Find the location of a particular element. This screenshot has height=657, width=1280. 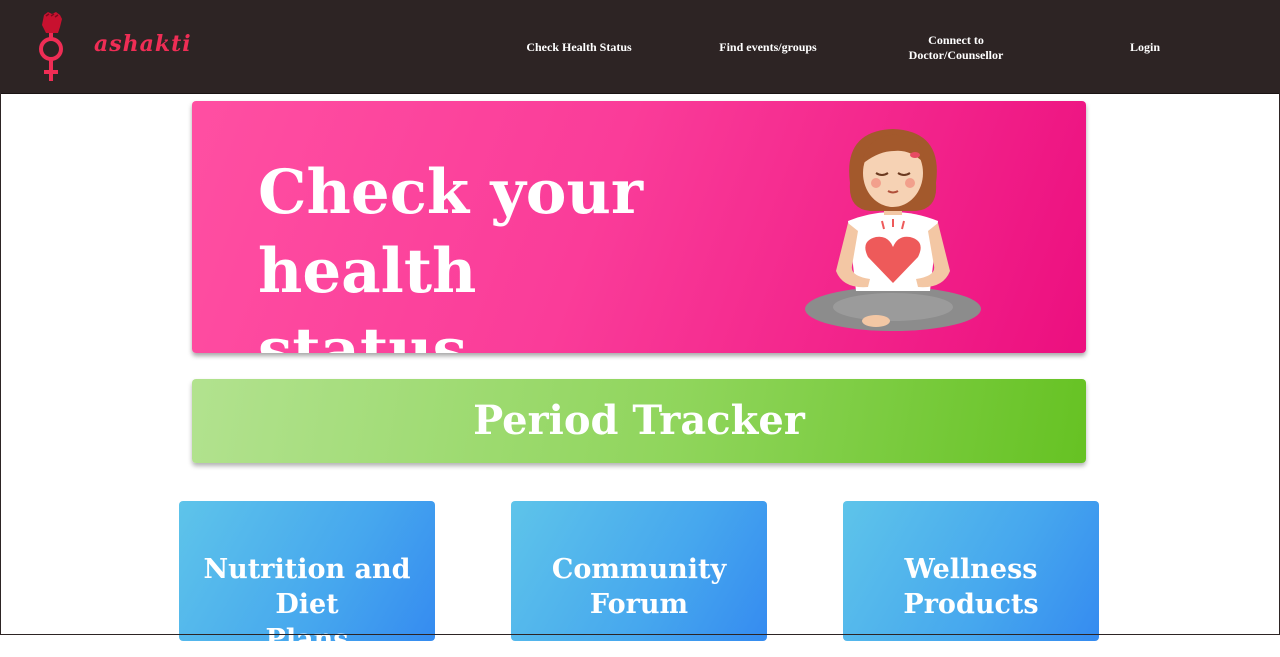

nav-connect-doctor: Connect to Doctor/Counsellor is located at coordinates (956, 48).